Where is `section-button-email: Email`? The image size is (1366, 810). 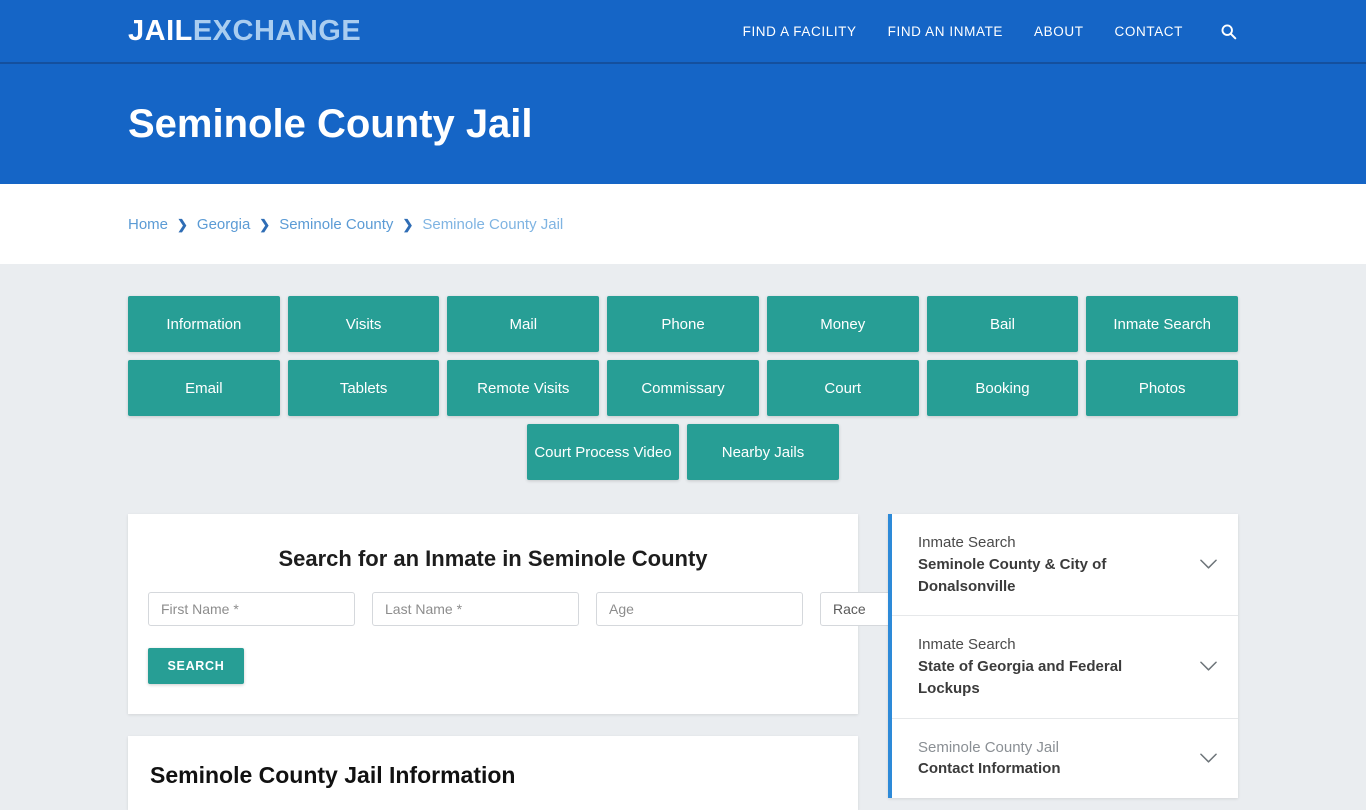 section-button-email: Email is located at coordinates (204, 388).